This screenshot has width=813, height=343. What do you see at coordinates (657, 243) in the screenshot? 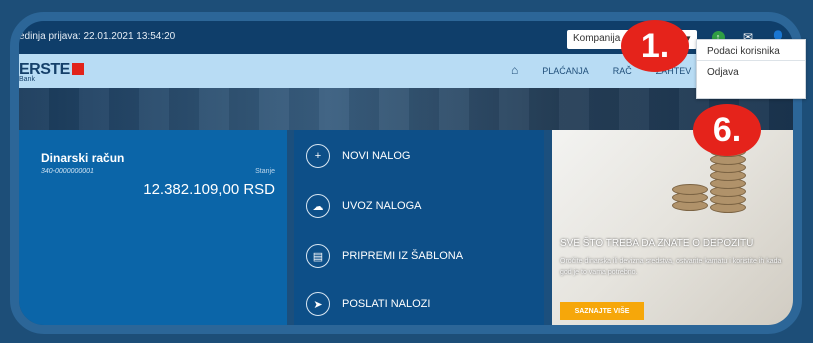
I see `promo-title: SVE ŠTO TREBA DA ZNATE O DEPOZITU` at bounding box center [657, 243].